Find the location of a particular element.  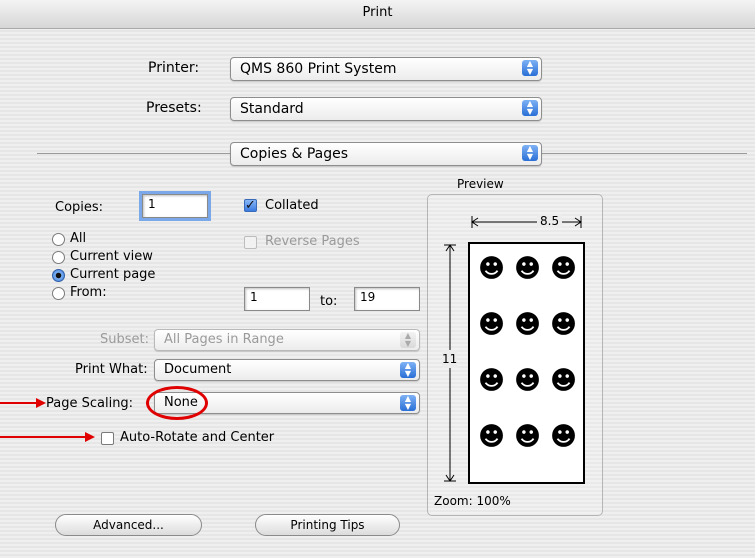

zoom-label: Zoom: 100% is located at coordinates (472, 501).